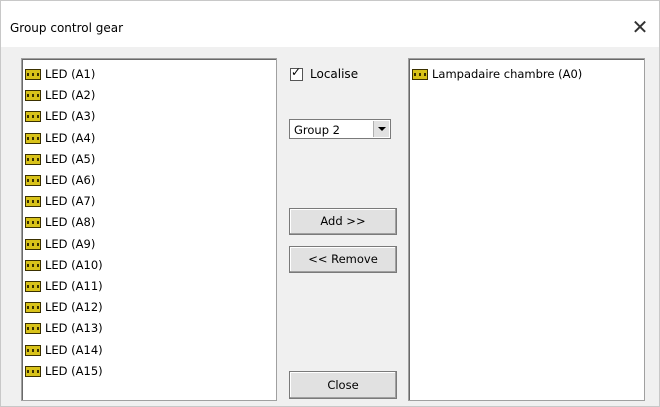 This screenshot has height=407, width=660. I want to click on list-item-label: LED (A5), so click(70, 158).